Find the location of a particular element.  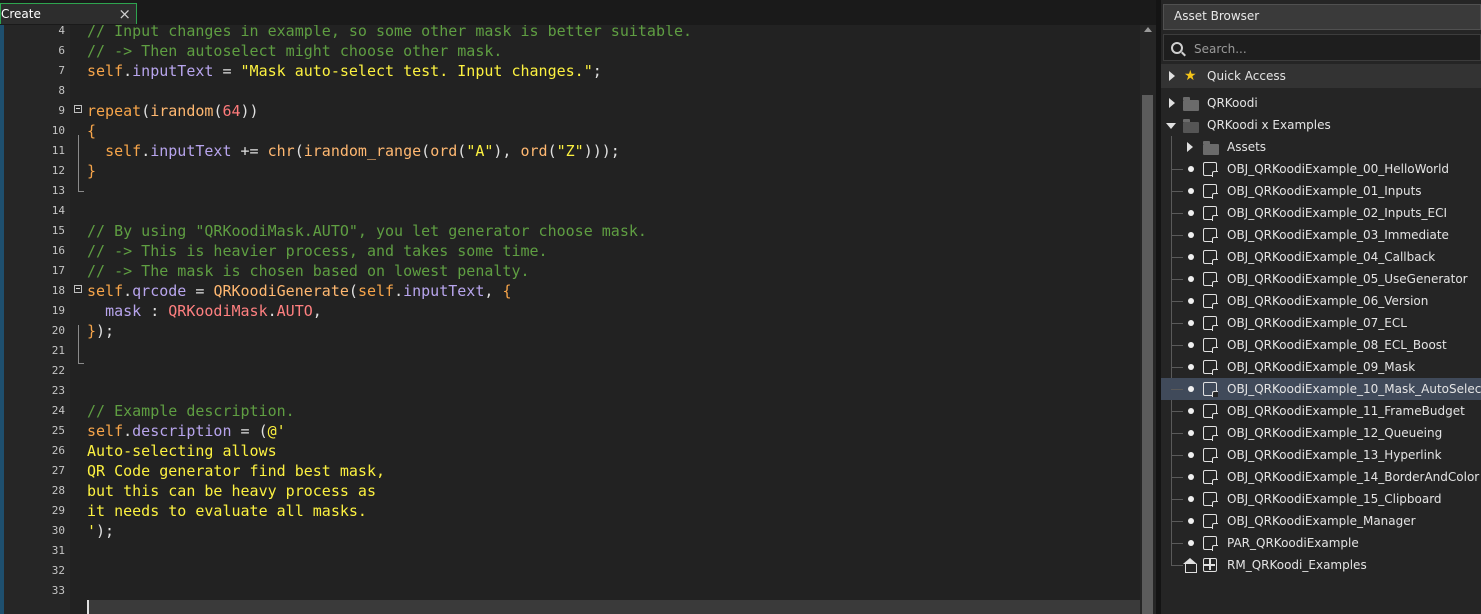

code-line: 30 '); is located at coordinates (570, 531).